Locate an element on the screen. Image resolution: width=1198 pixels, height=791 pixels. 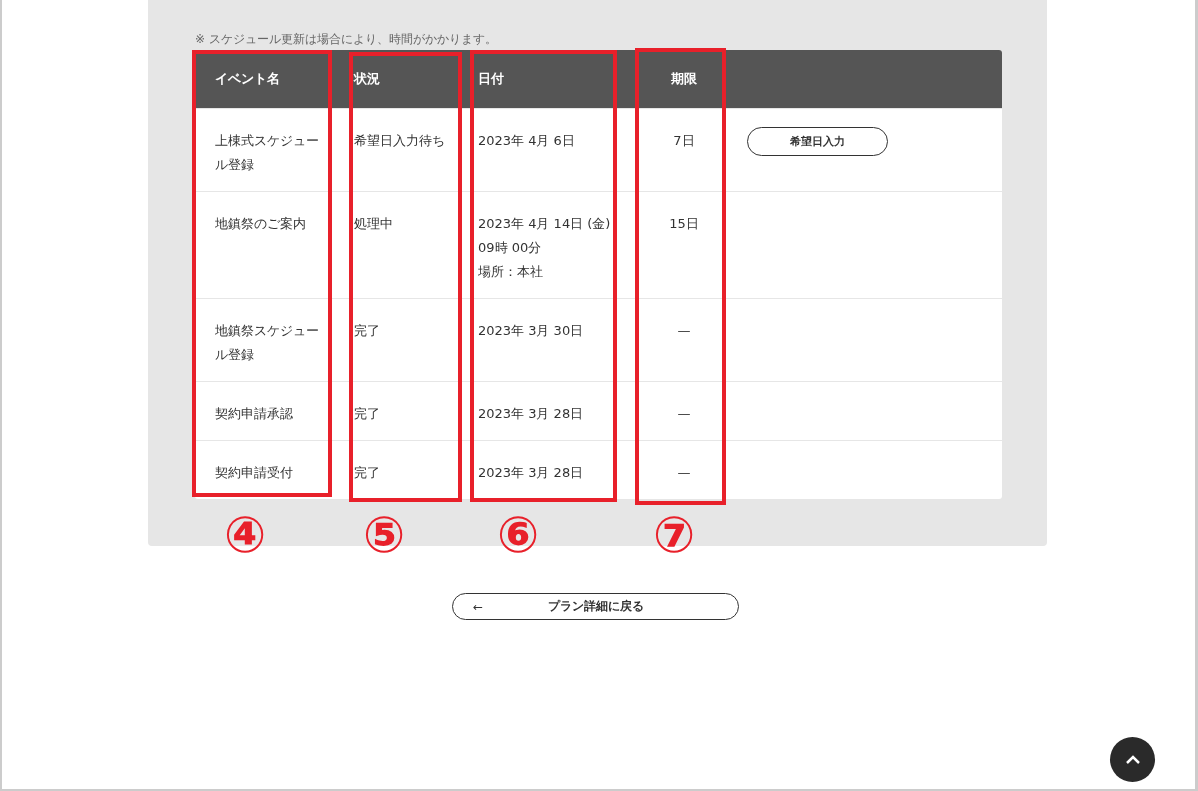
column-header: 状況 is located at coordinates (367, 78).